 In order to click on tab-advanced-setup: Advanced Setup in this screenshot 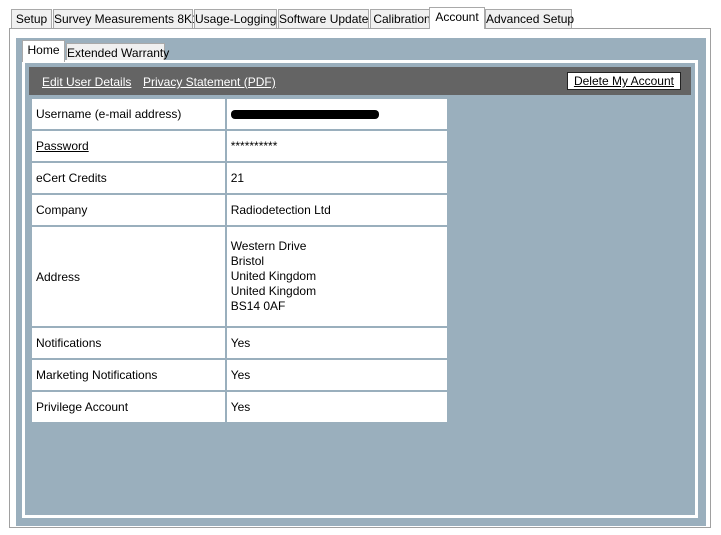, I will do `click(529, 18)`.